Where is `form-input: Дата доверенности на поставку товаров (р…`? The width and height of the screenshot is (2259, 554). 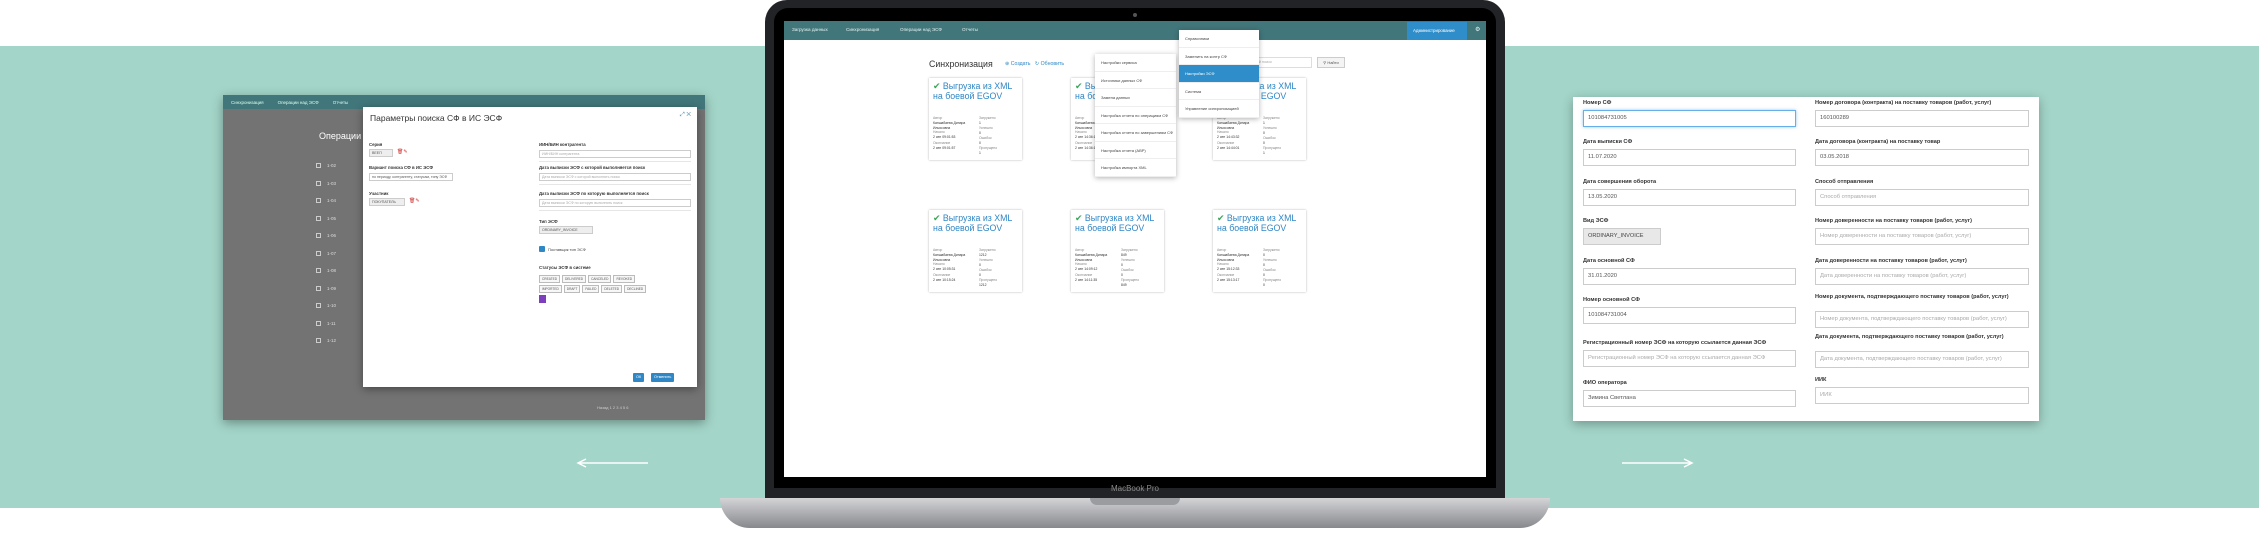 form-input: Дата доверенности на поставку товаров (р… is located at coordinates (1922, 276).